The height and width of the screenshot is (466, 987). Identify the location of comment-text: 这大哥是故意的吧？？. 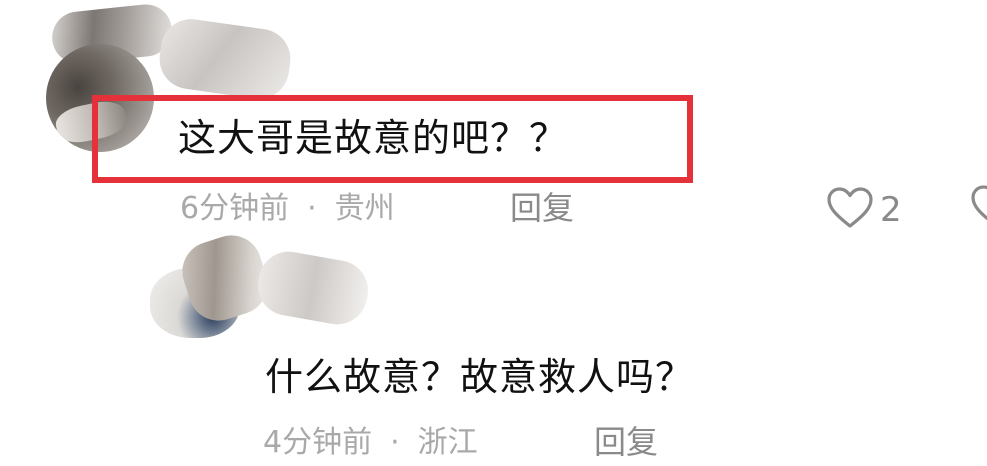
(373, 138).